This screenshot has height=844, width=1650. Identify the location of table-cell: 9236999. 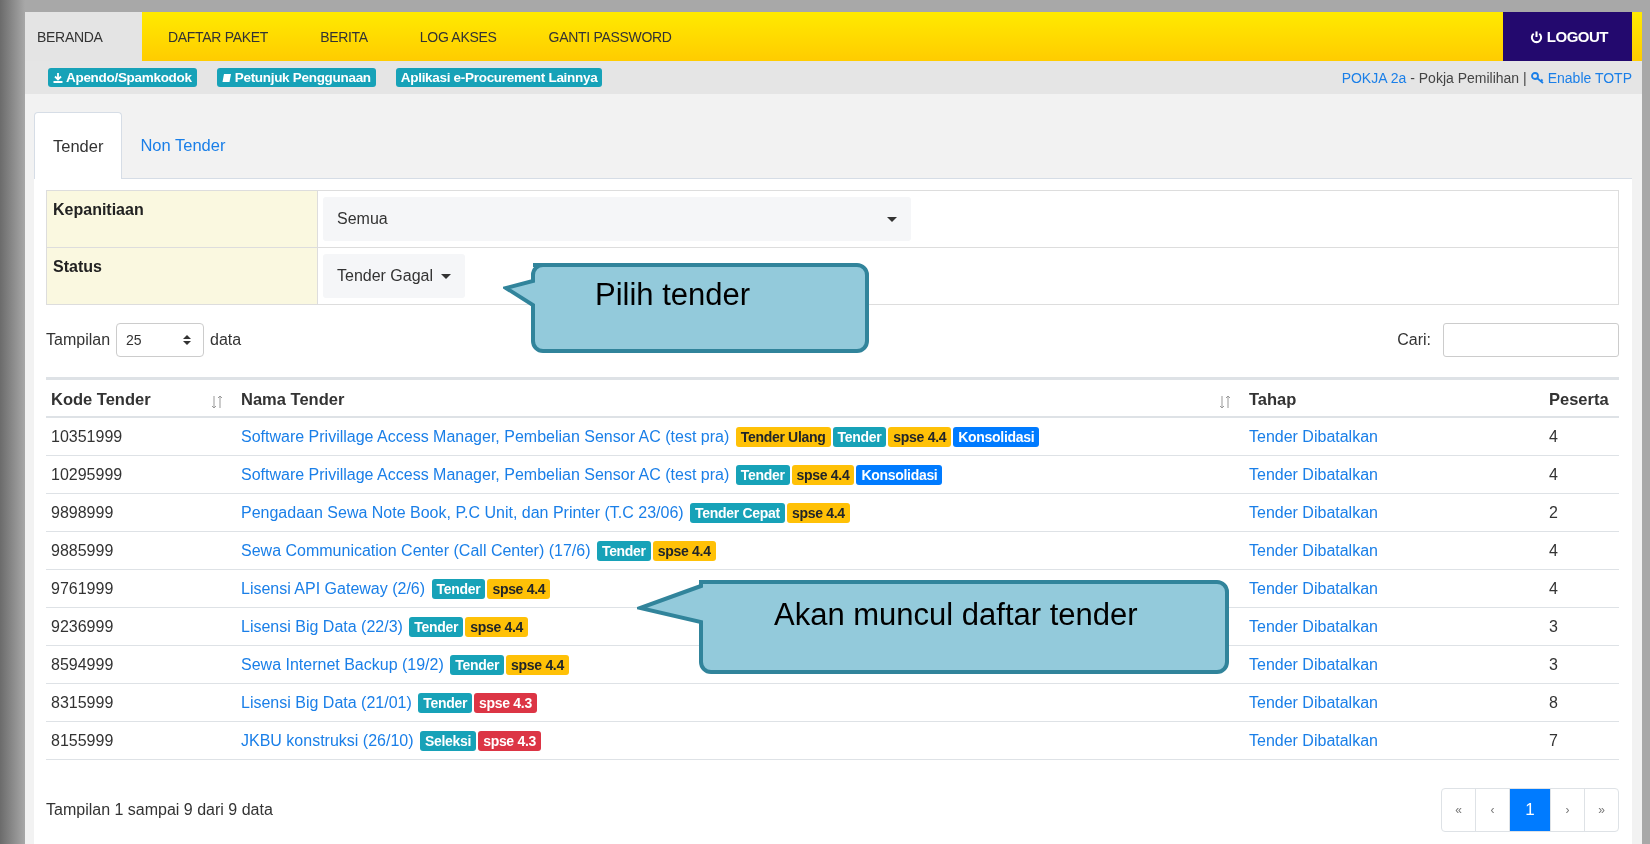
(82, 626).